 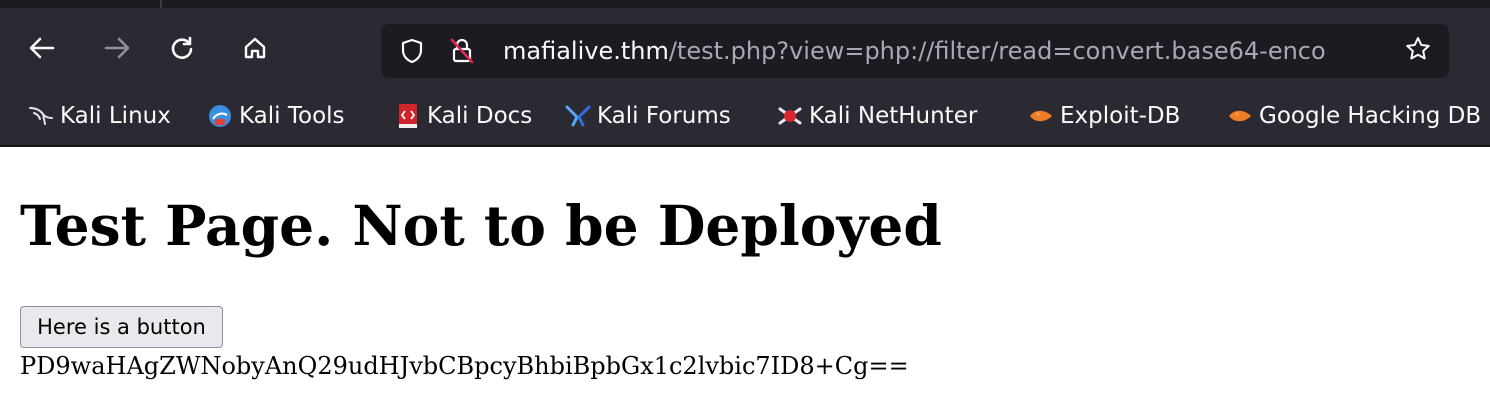 I want to click on bookmark-label: Kali NetHunter, so click(x=893, y=116).